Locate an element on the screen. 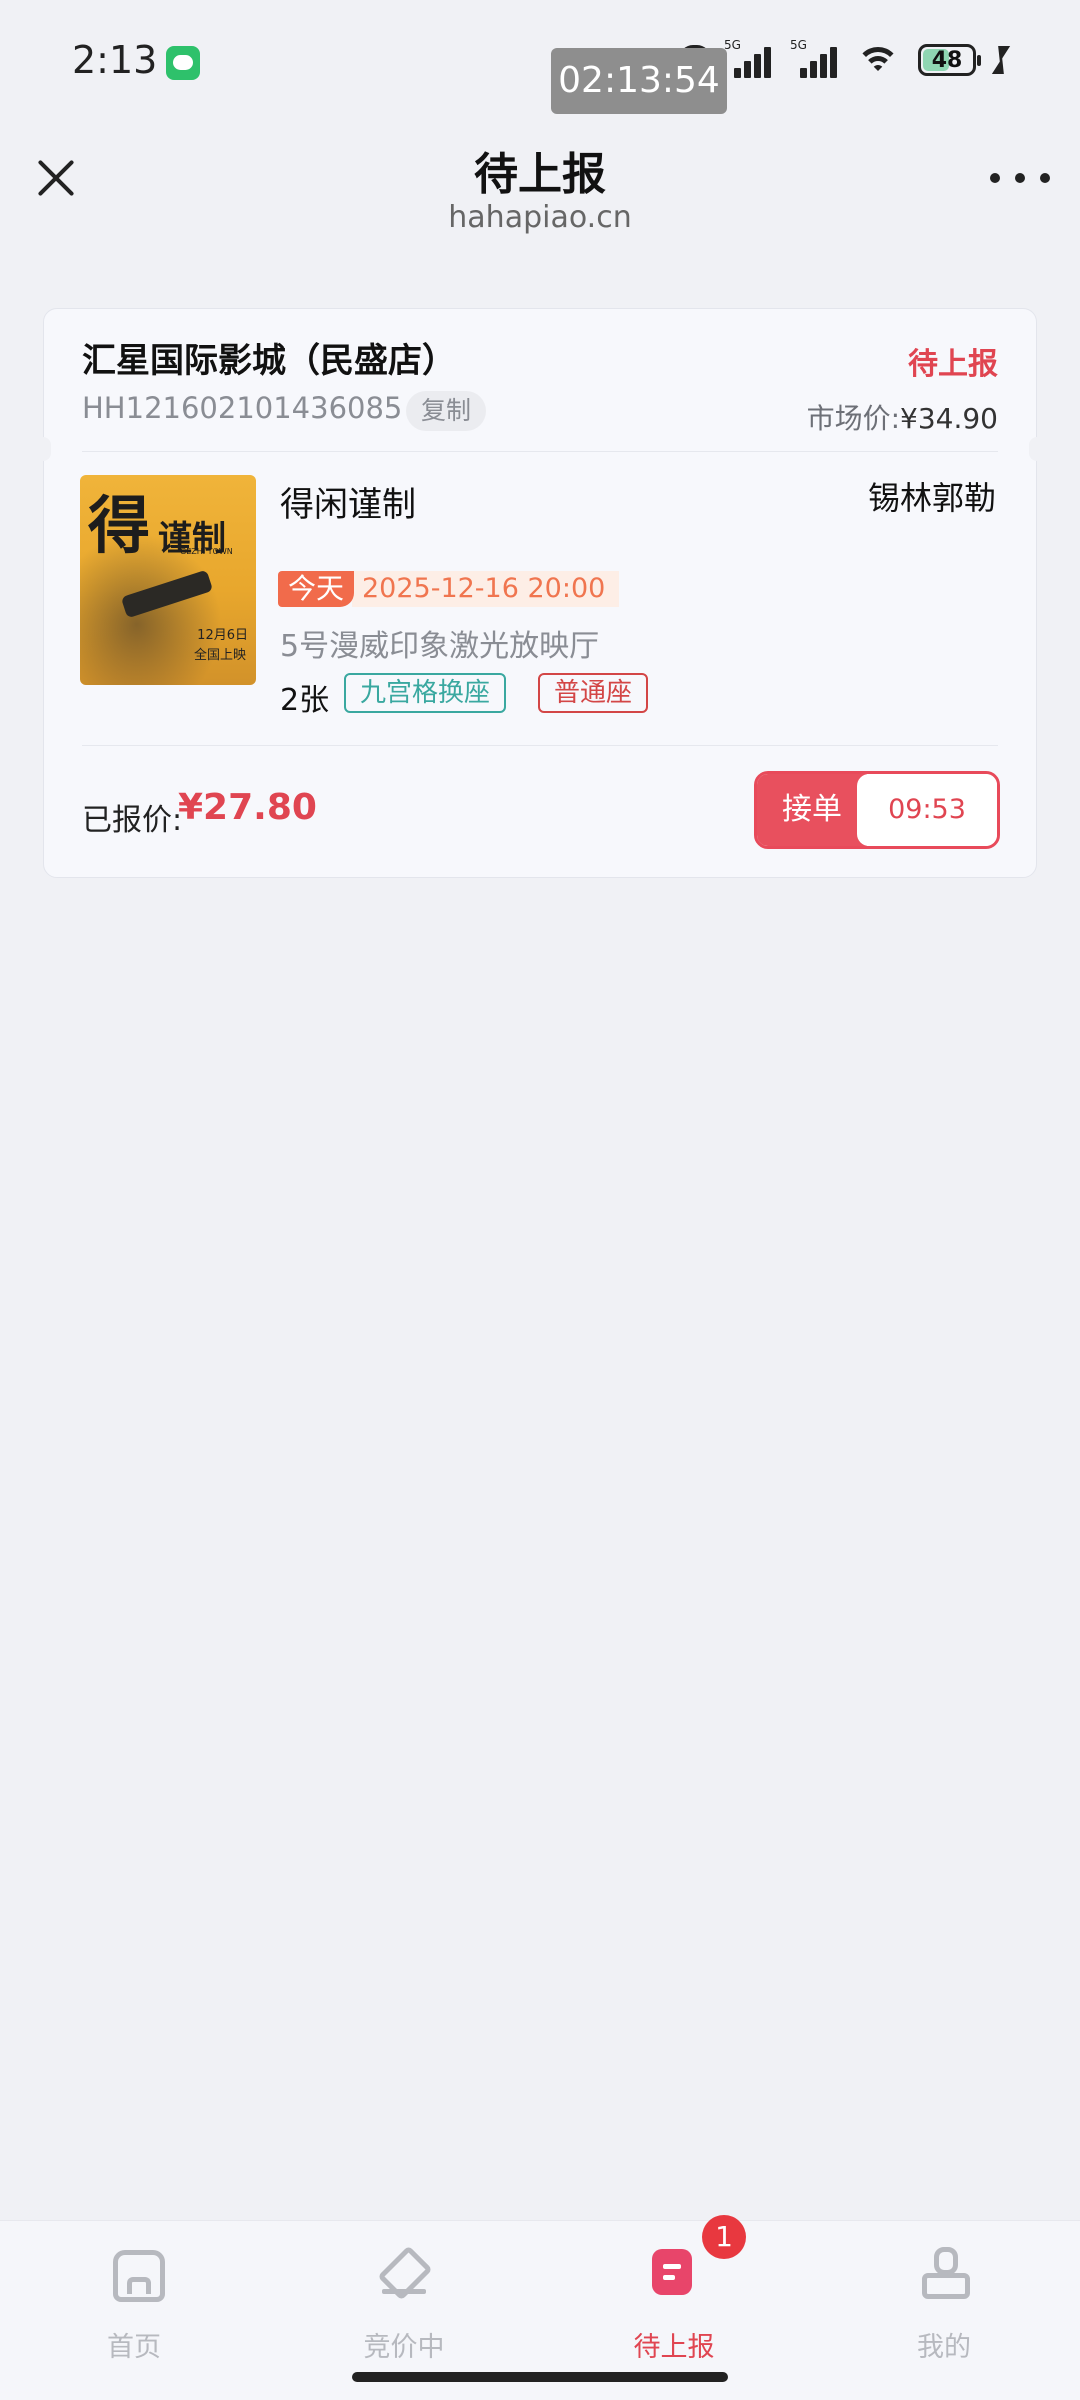 The height and width of the screenshot is (2400, 1080). poster-date: 12月6日 is located at coordinates (222, 635).